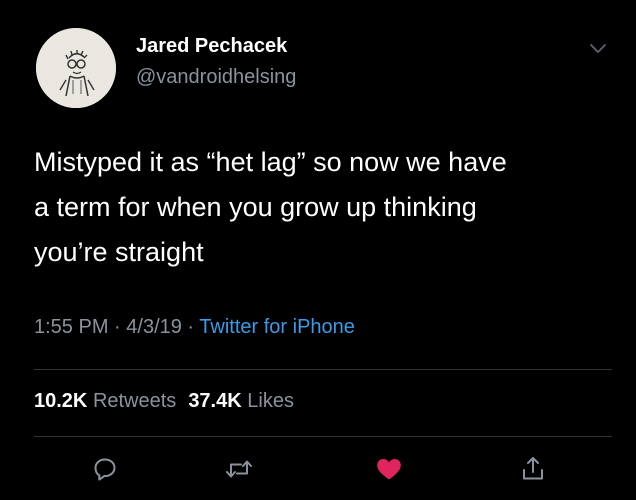 This screenshot has height=500, width=636. I want to click on more-options-button, so click(598, 49).